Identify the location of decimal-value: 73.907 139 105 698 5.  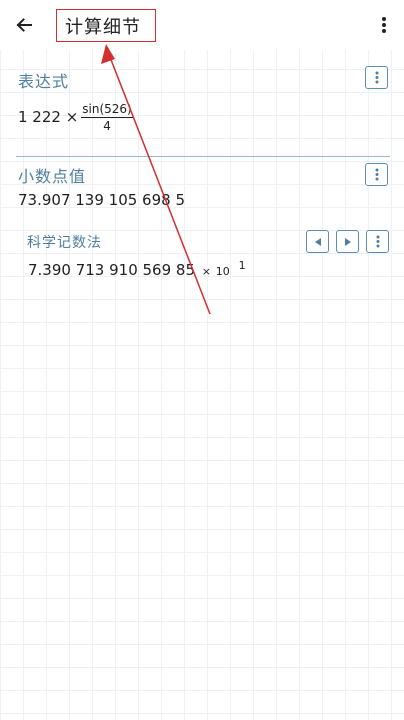
(101, 200).